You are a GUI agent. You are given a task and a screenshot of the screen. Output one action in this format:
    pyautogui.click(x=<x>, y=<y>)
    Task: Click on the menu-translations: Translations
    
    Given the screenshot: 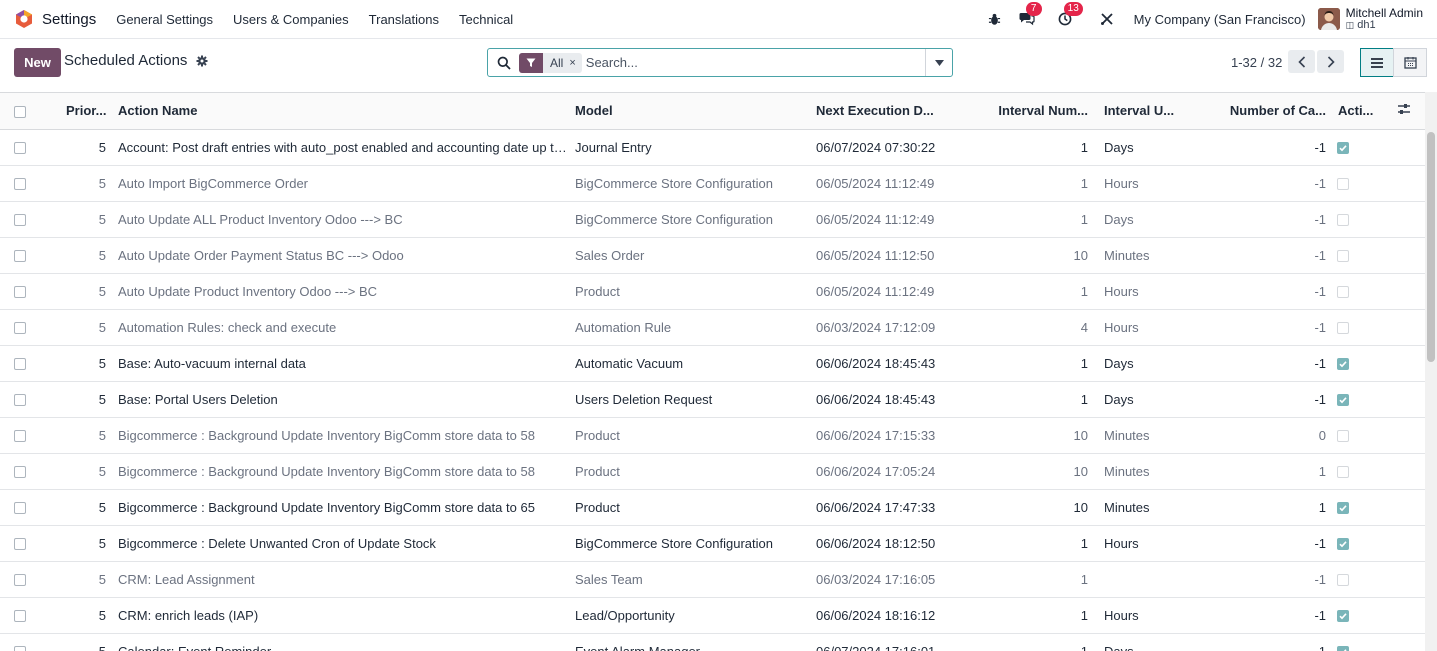 What is the action you would take?
    pyautogui.click(x=404, y=19)
    